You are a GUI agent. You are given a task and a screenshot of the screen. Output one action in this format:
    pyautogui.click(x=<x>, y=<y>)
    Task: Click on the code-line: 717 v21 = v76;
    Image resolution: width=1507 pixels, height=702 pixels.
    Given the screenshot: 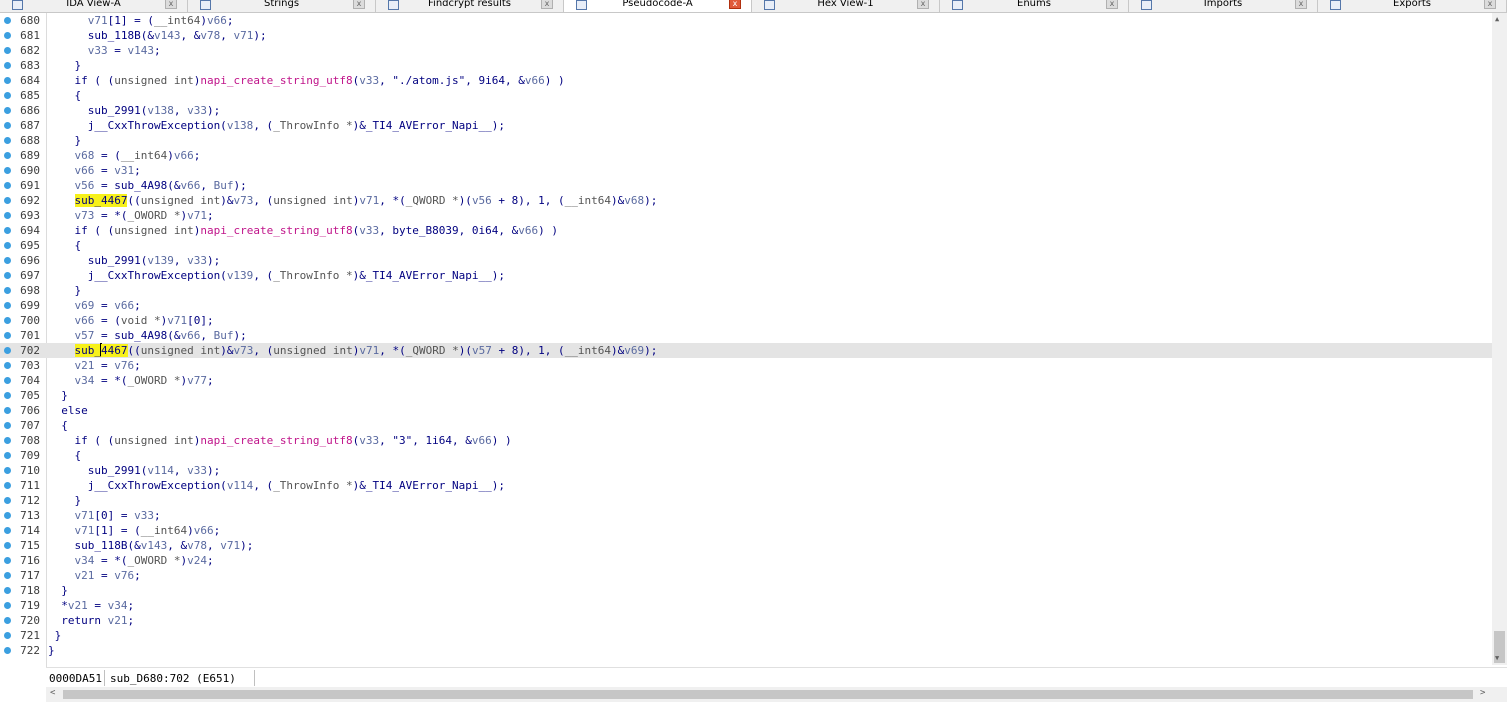 What is the action you would take?
    pyautogui.click(x=746, y=575)
    